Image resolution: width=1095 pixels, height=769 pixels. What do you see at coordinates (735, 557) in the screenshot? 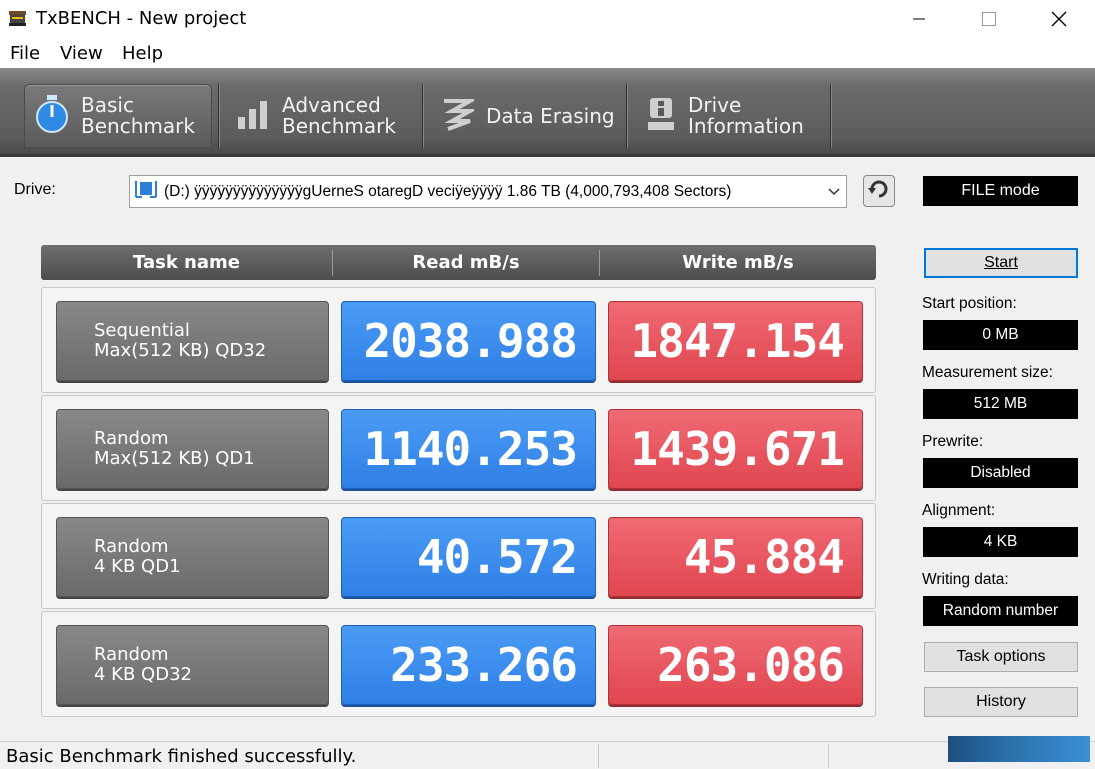
I see `write-value: 45.884` at bounding box center [735, 557].